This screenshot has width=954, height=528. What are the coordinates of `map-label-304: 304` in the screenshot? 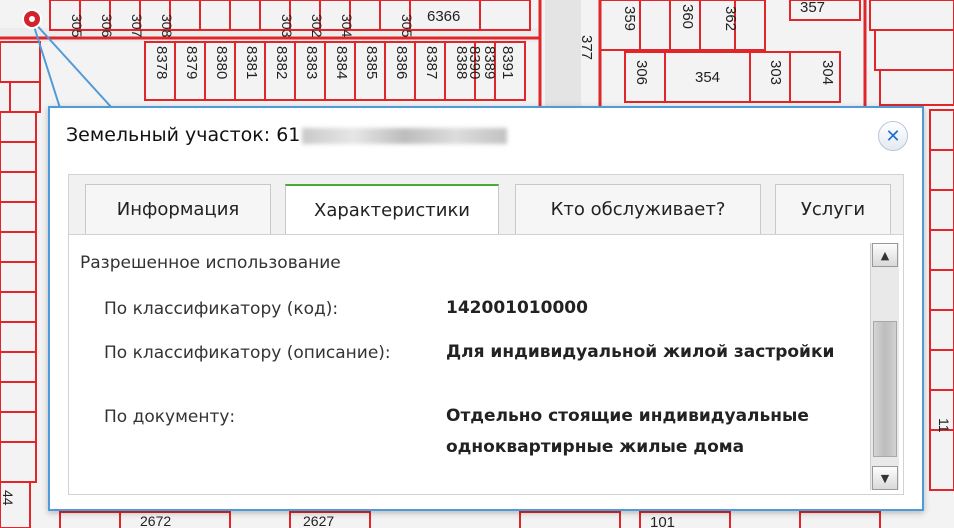 It's located at (827, 72).